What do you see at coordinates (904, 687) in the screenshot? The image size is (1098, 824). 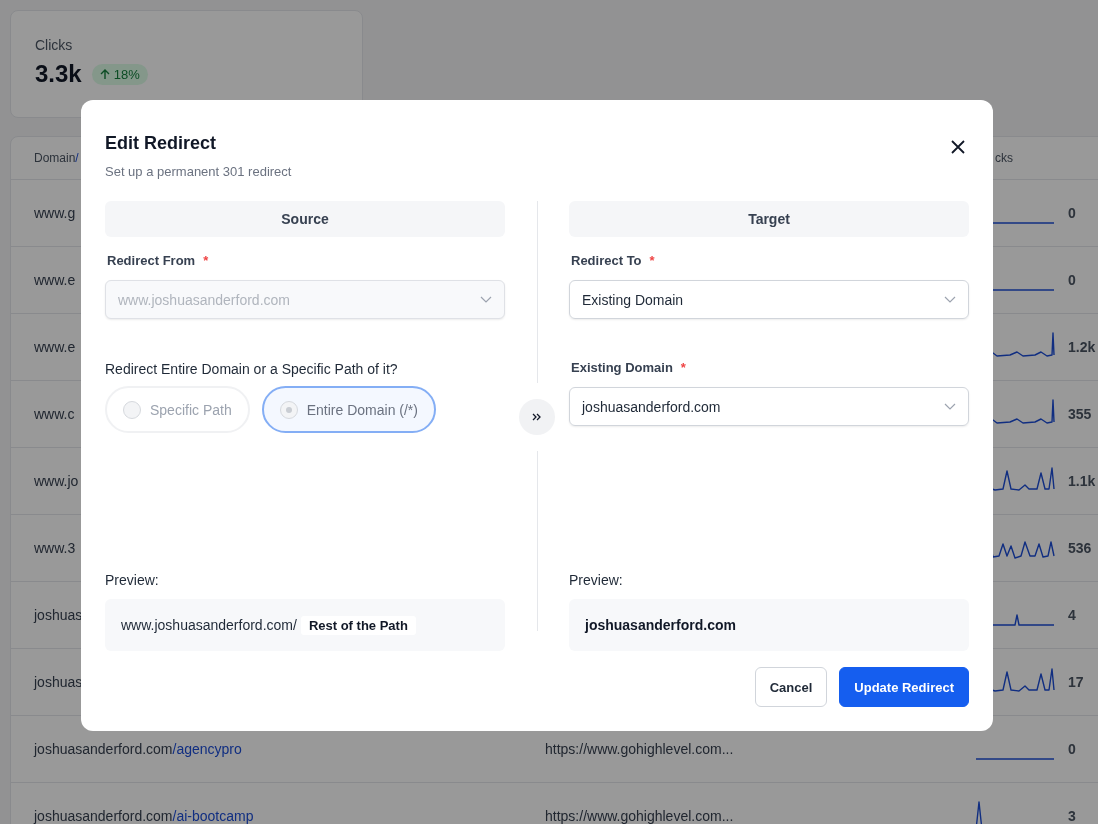 I see `update-button: Update Redirect` at bounding box center [904, 687].